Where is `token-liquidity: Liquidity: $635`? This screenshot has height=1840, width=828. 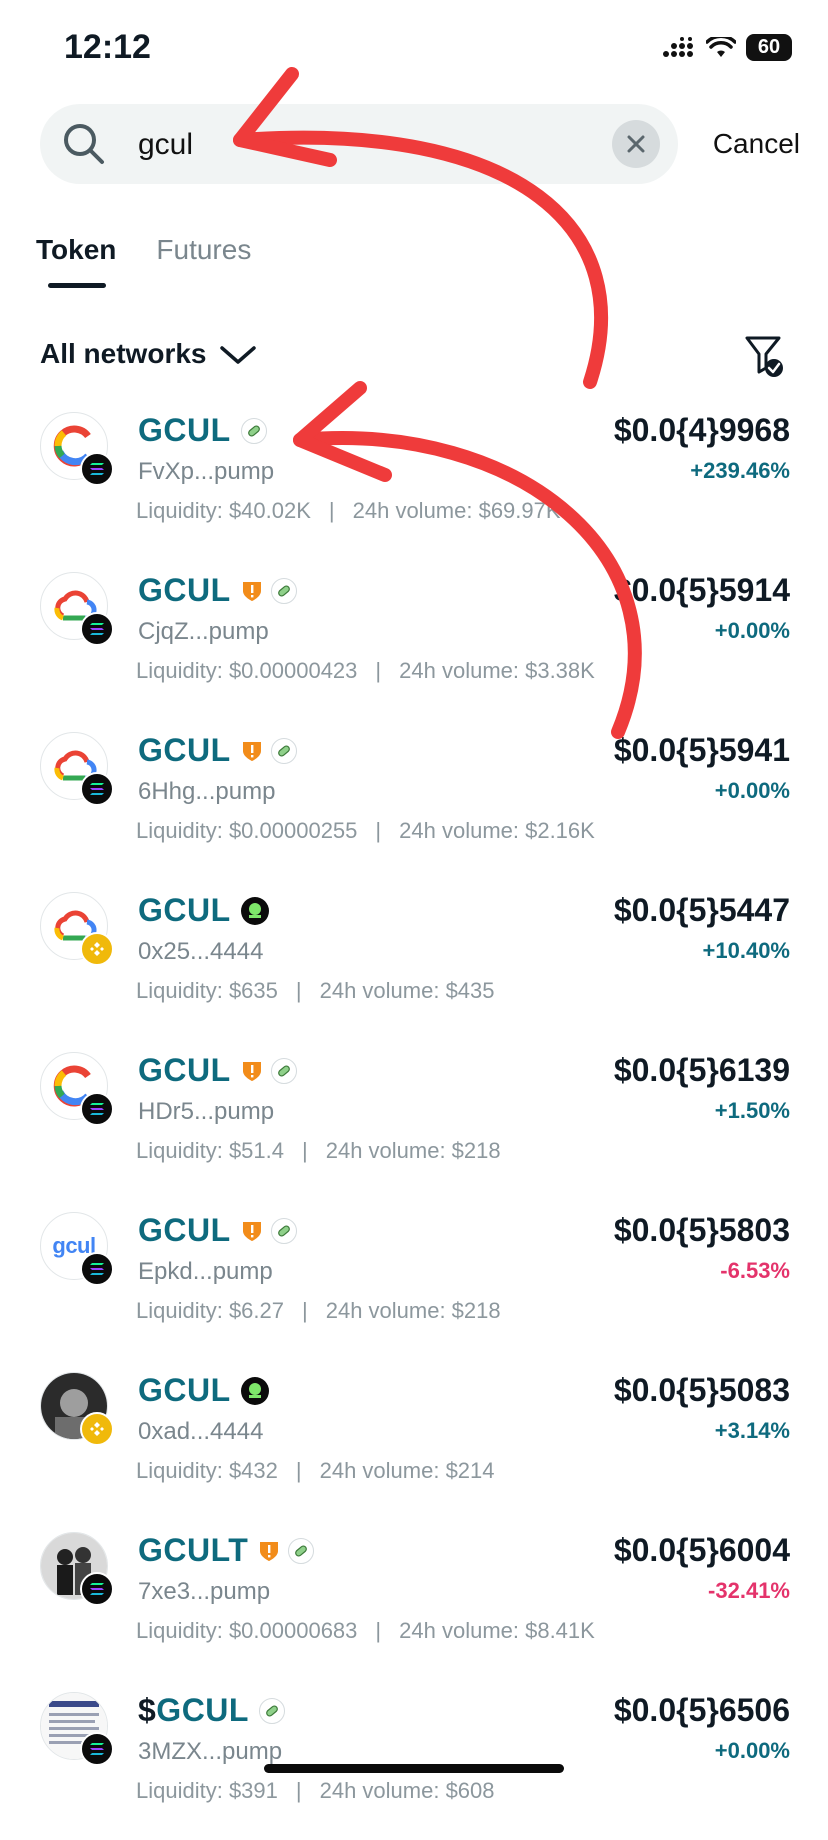 token-liquidity: Liquidity: $635 is located at coordinates (207, 990).